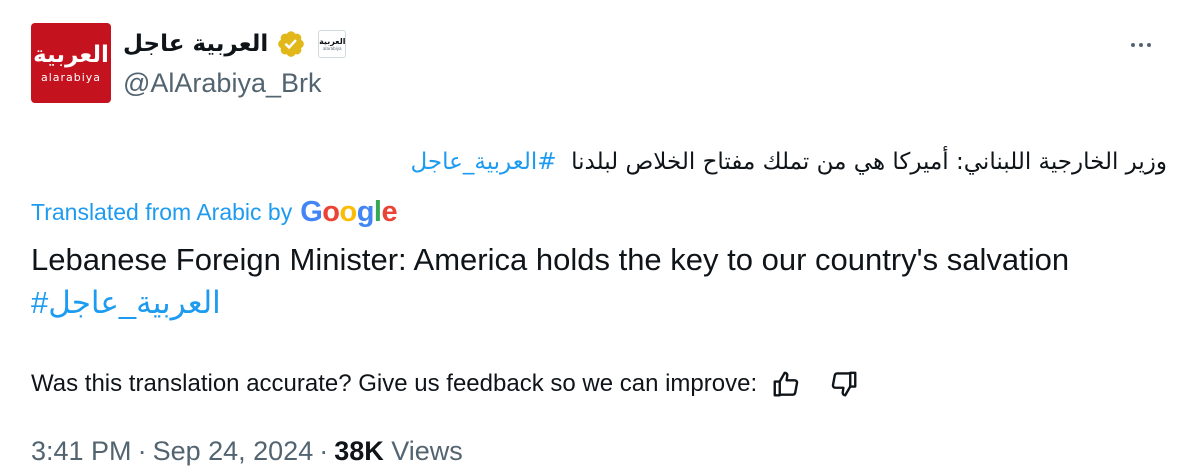 This screenshot has width=1196, height=474. I want to click on tweet-time: 3:41 PM, so click(81, 451).